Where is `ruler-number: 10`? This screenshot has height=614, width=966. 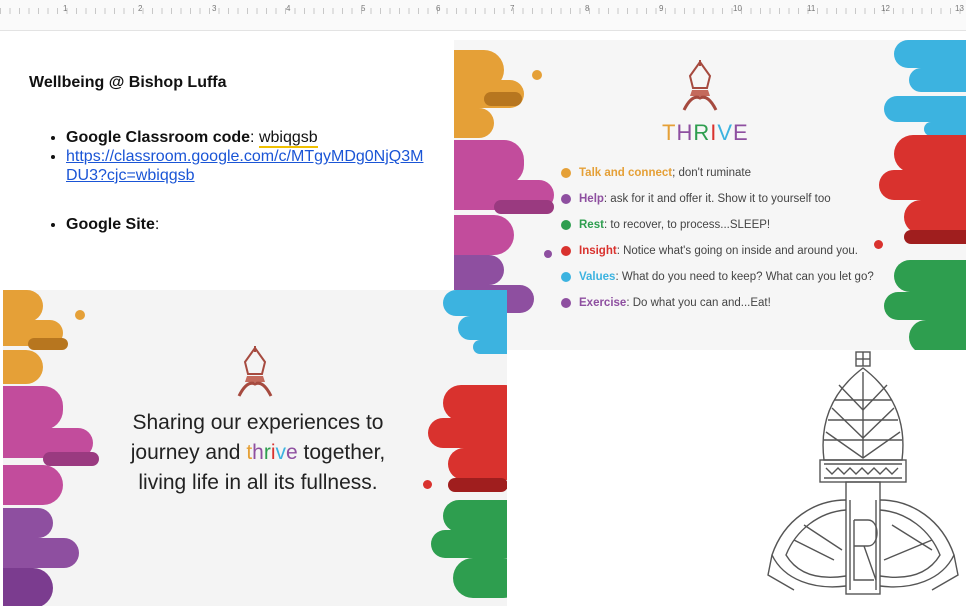 ruler-number: 10 is located at coordinates (737, 8).